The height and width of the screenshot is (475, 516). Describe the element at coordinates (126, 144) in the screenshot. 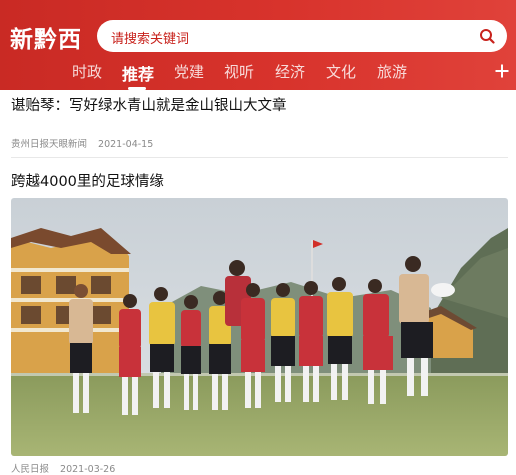

I see `news-date: 2021-04-15` at that location.